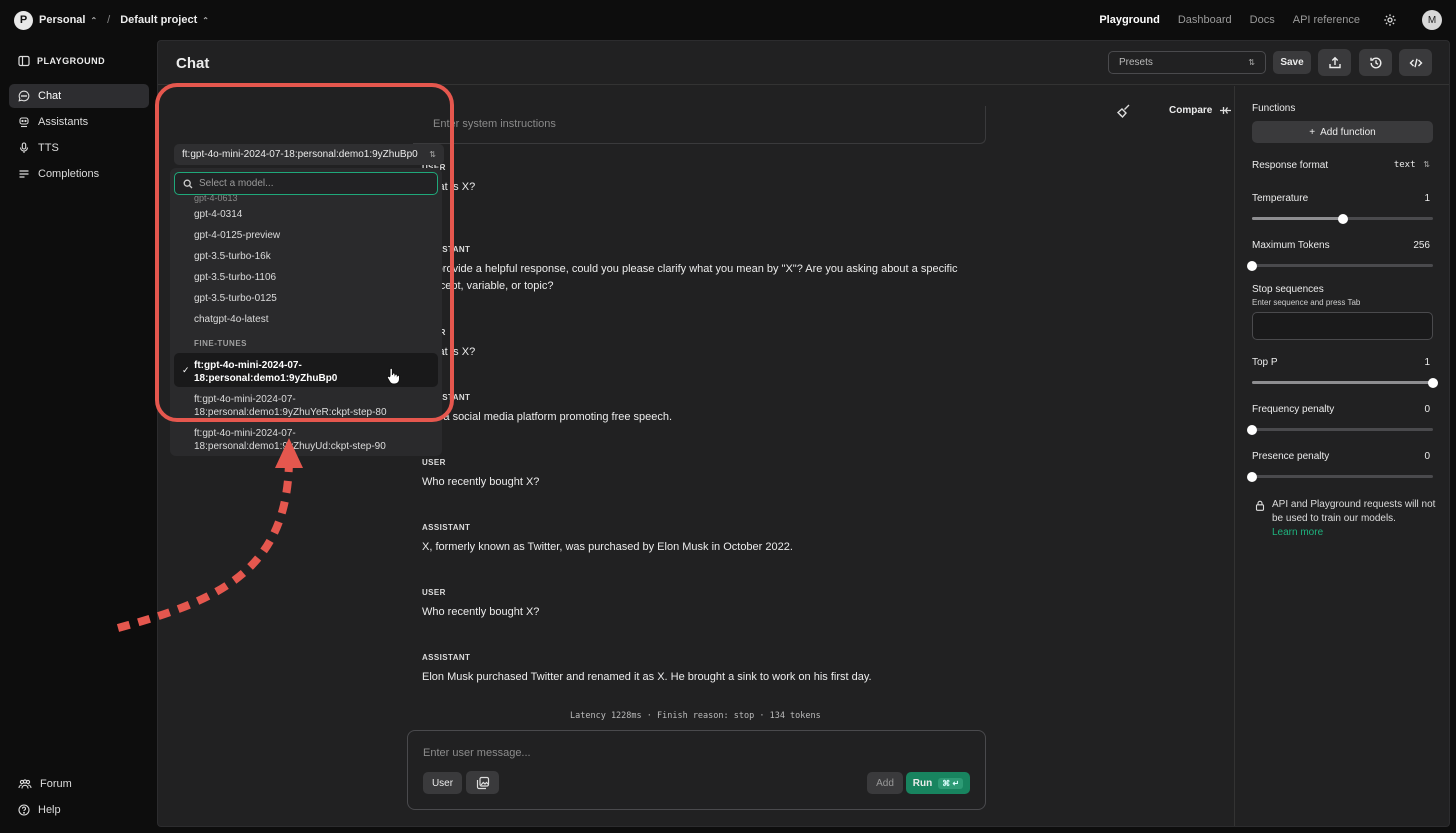  Describe the element at coordinates (1290, 165) in the screenshot. I see `response-format-label: Response format` at that location.